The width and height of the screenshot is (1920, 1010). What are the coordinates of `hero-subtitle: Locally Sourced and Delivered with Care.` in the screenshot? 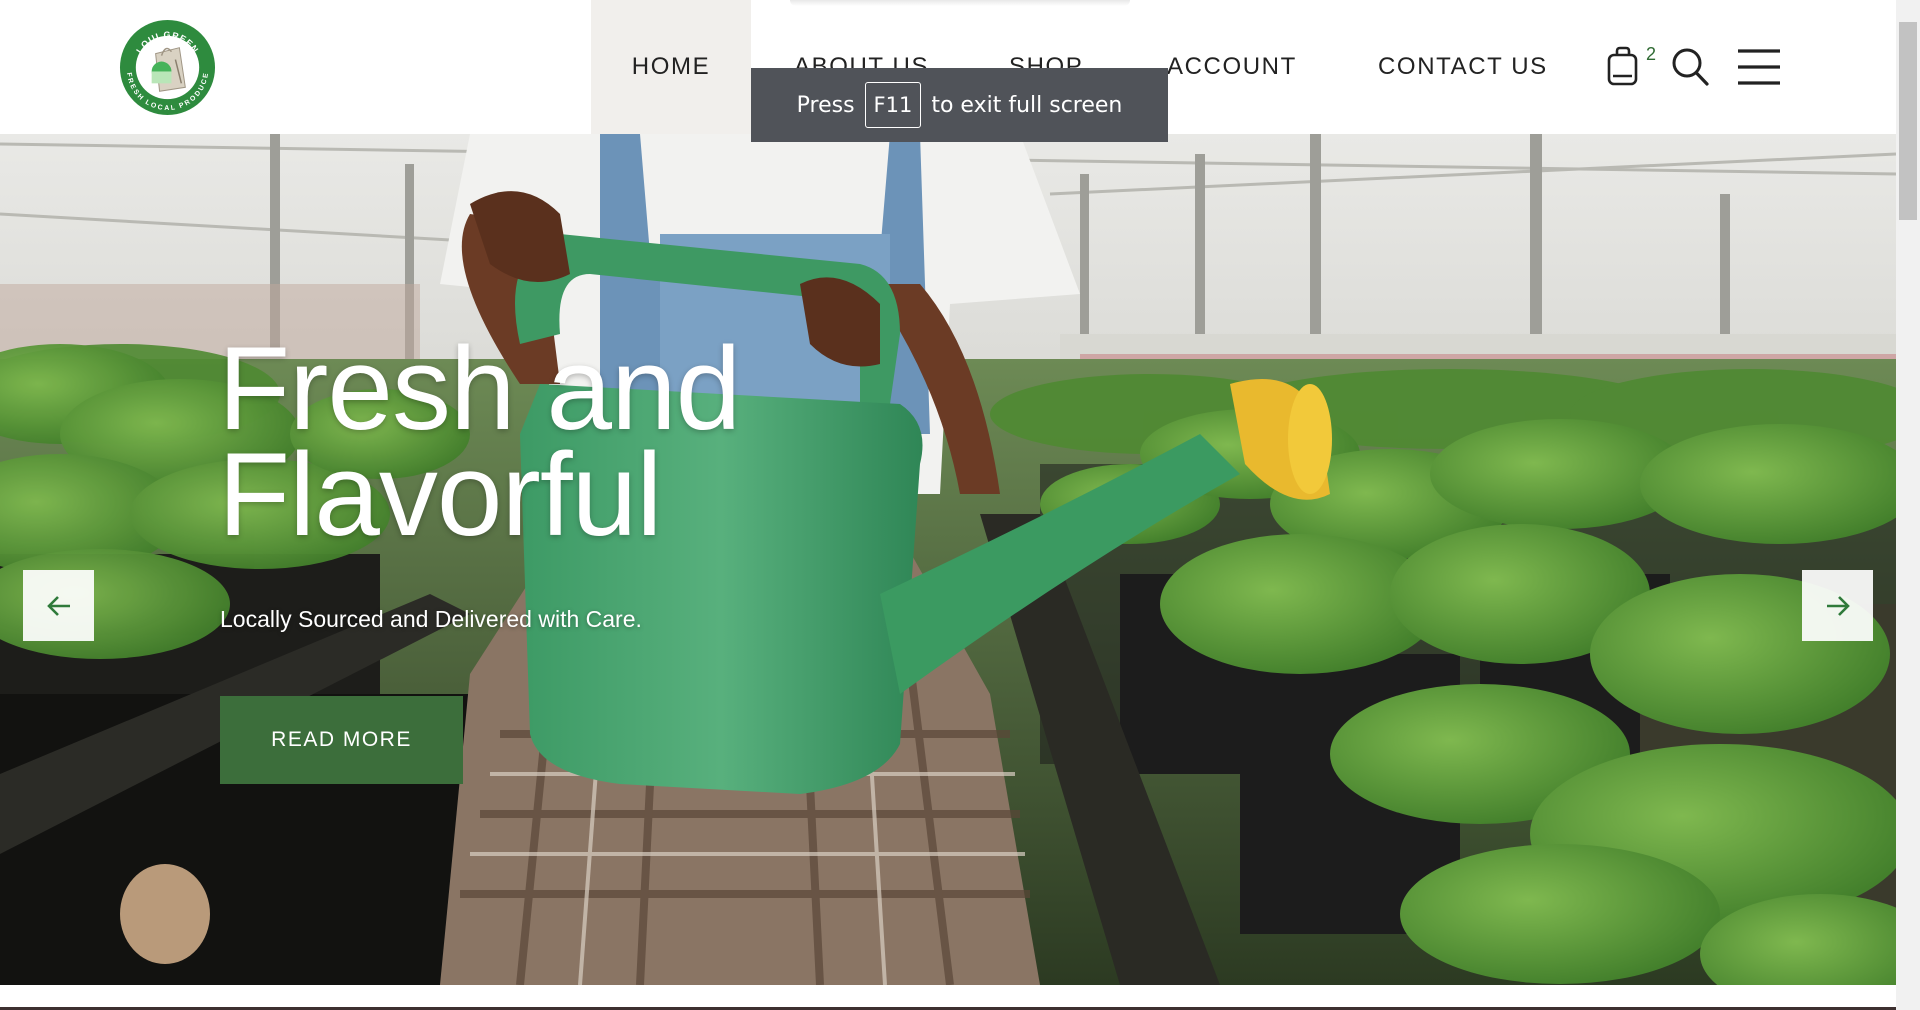 It's located at (431, 619).